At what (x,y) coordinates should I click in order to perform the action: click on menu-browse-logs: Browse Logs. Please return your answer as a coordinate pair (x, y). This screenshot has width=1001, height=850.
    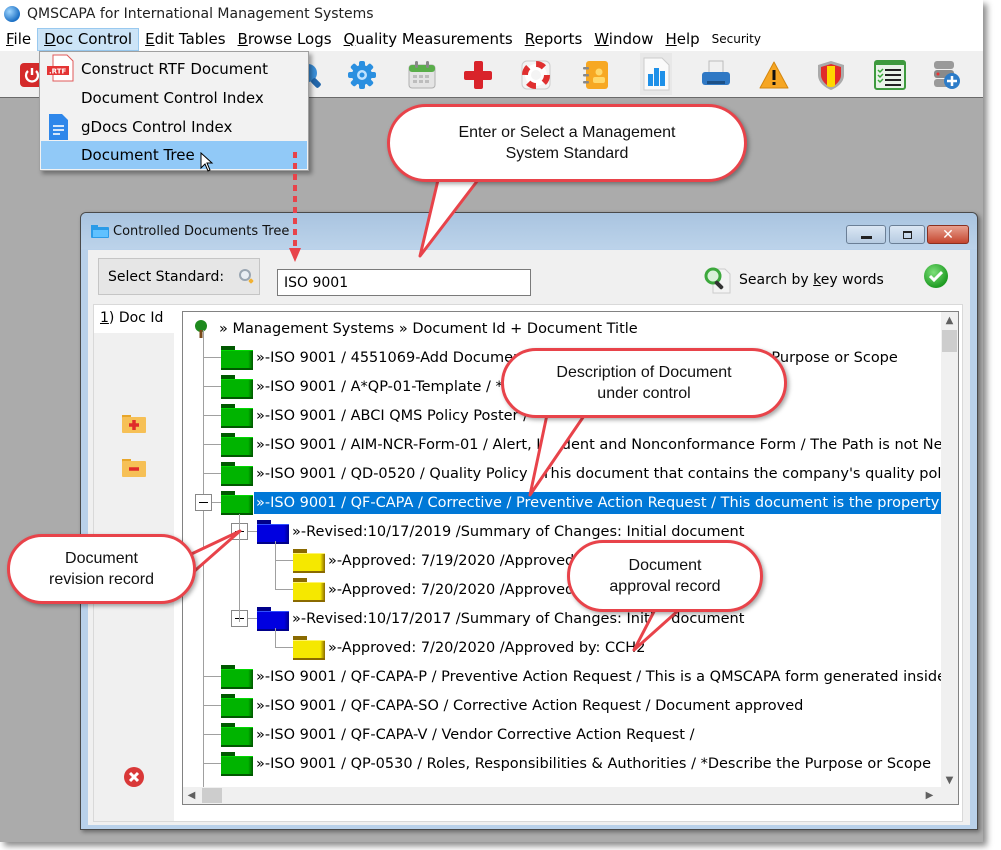
    Looking at the image, I should click on (285, 39).